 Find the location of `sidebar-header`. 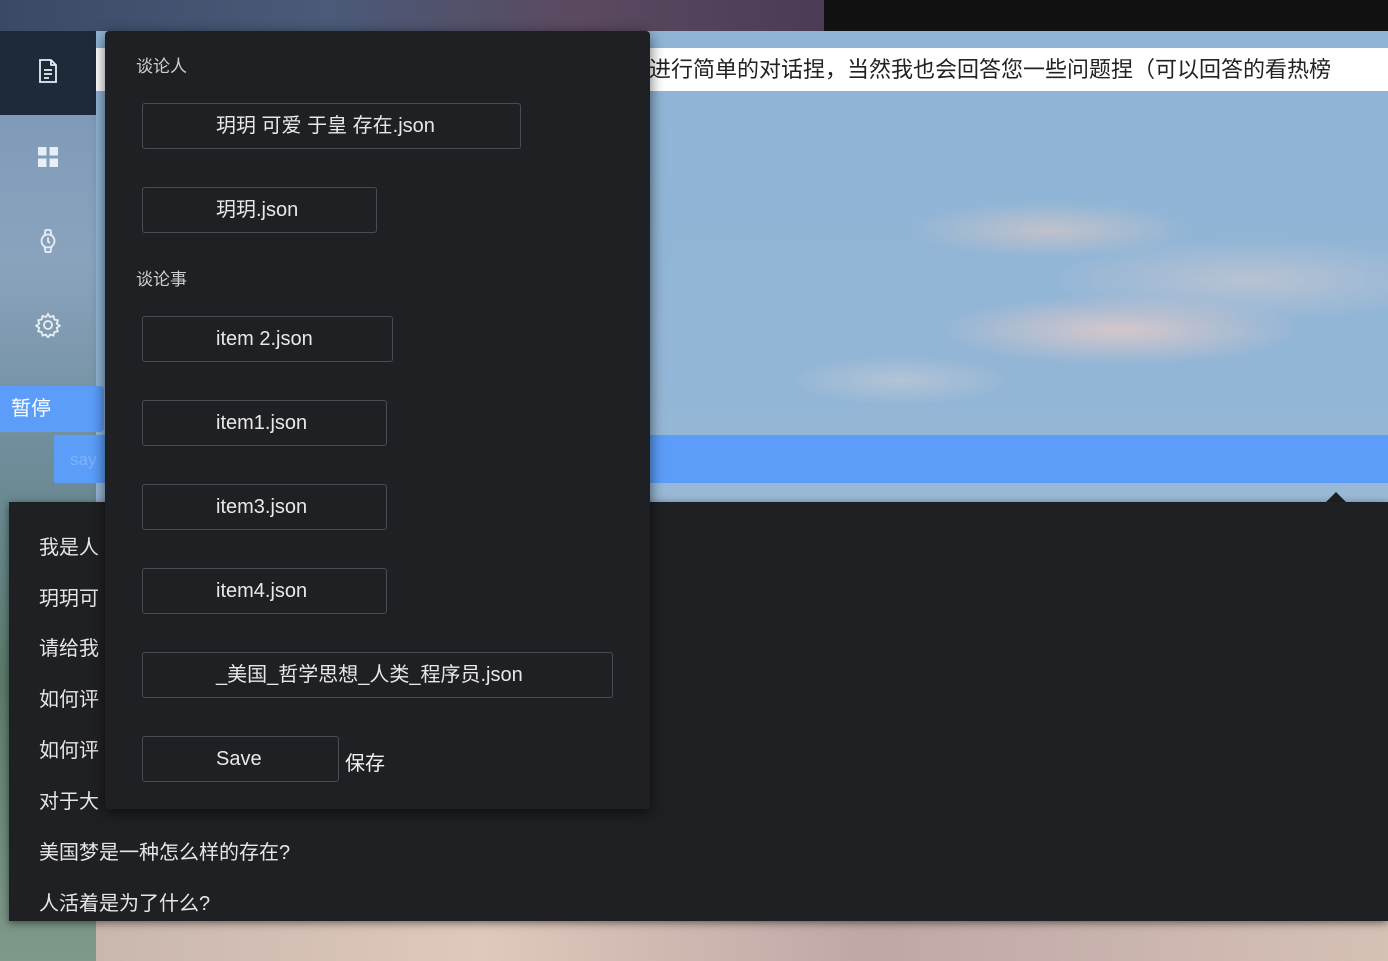

sidebar-header is located at coordinates (48, 73).